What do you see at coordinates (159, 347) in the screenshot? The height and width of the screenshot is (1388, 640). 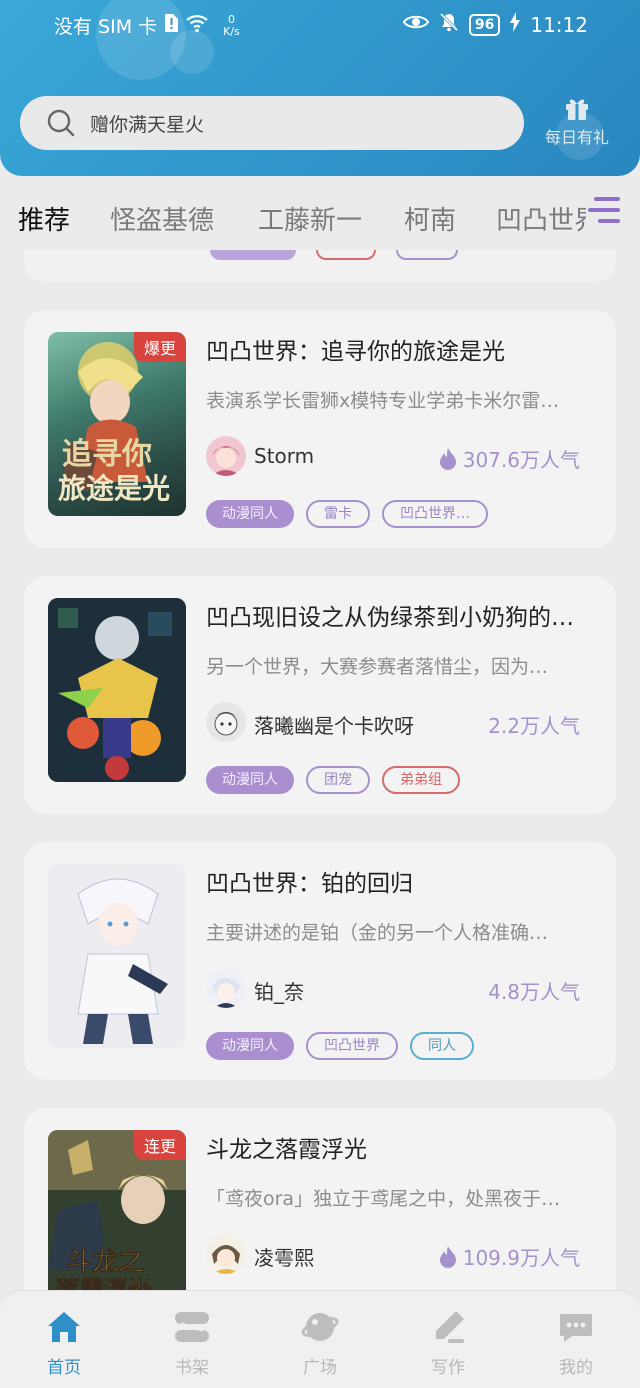 I see `update-badge: 爆更` at bounding box center [159, 347].